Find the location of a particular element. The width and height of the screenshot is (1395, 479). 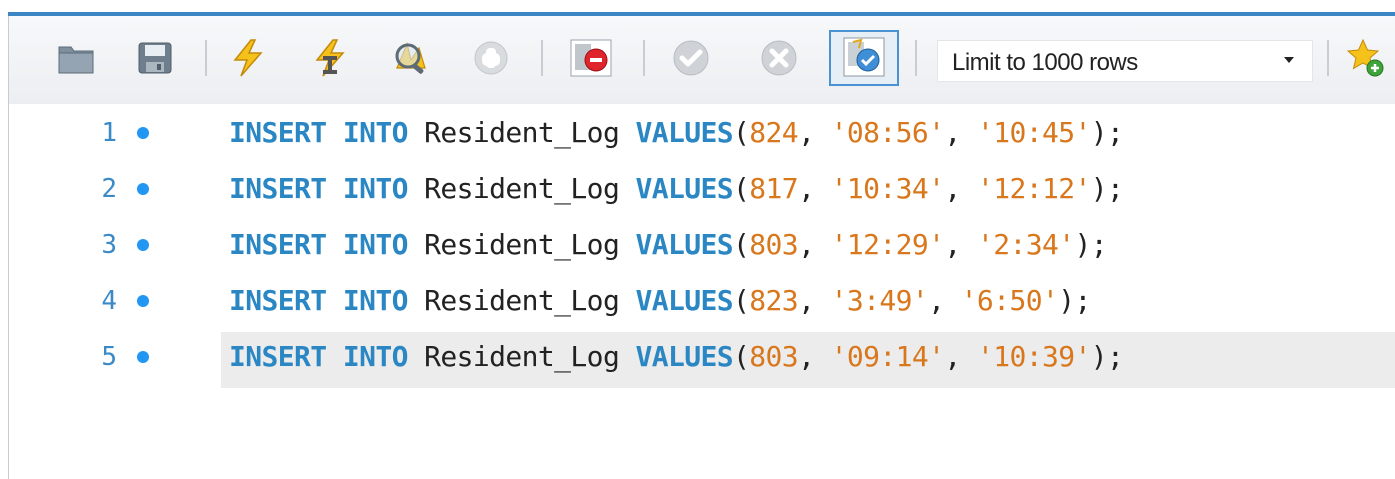

stop-icon is located at coordinates (491, 58).